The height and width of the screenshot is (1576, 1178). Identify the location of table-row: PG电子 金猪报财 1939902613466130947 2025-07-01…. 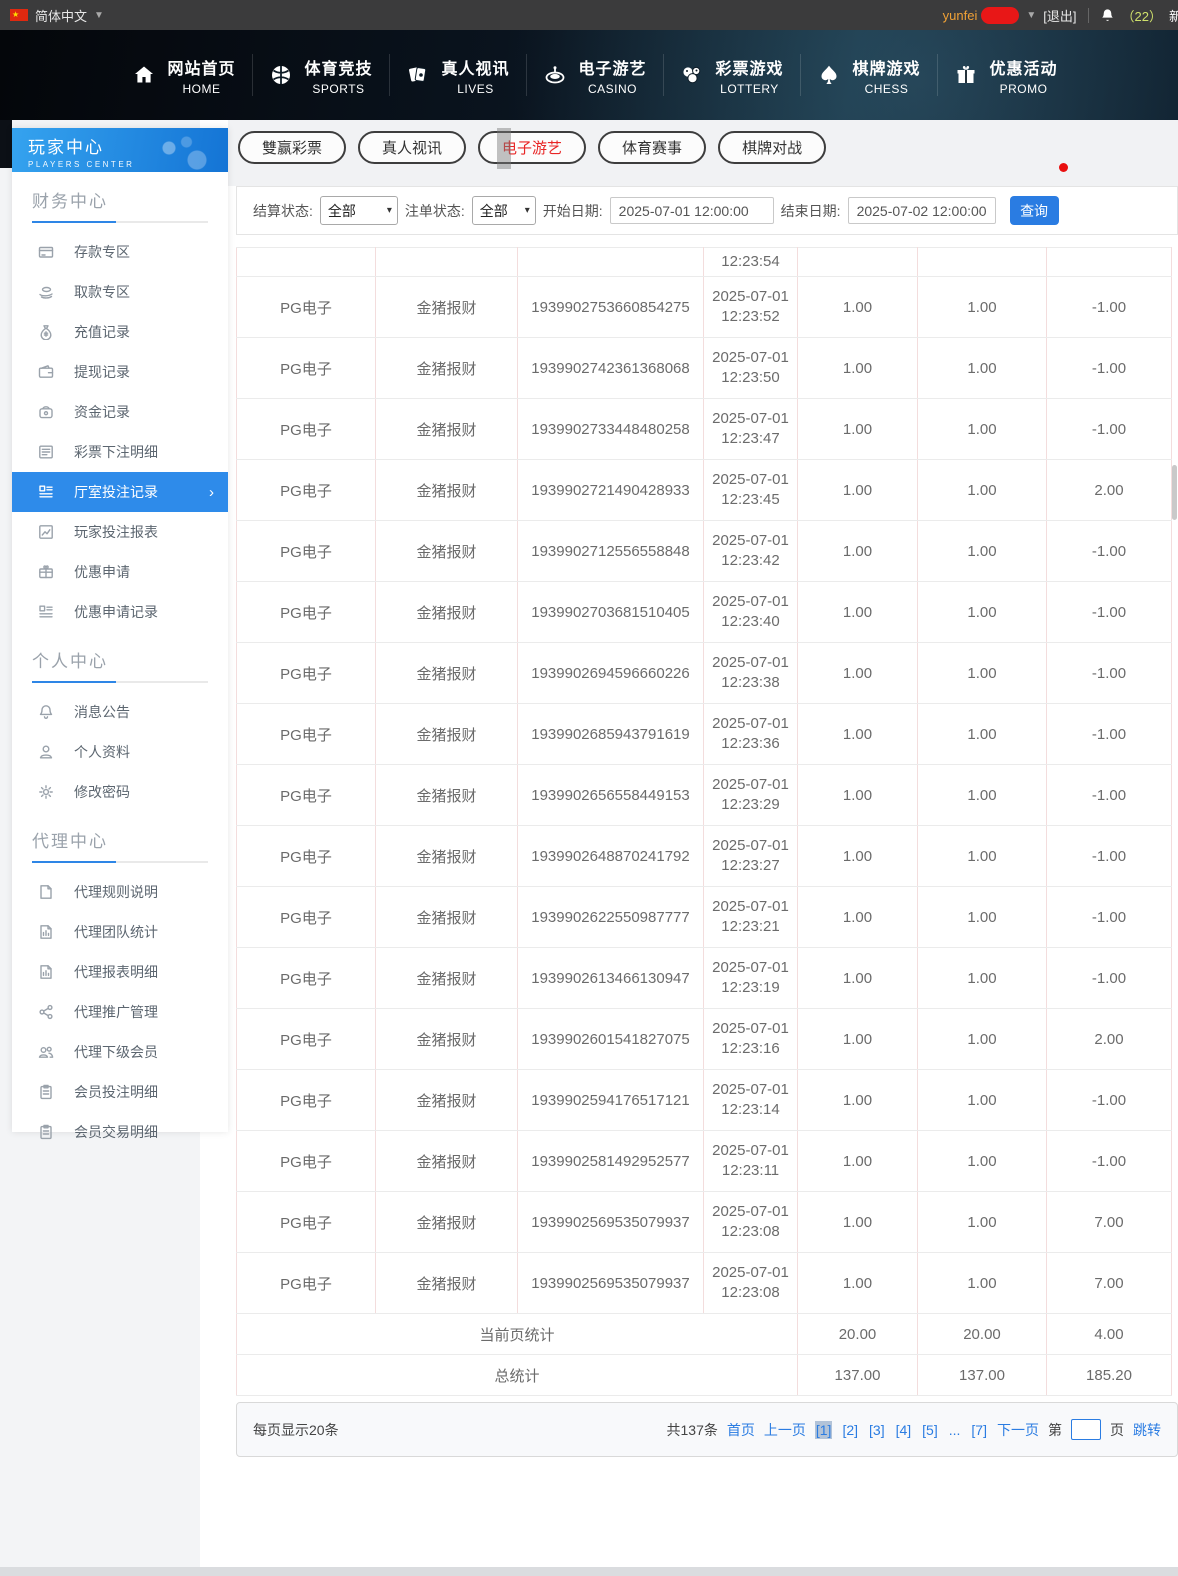
(704, 978).